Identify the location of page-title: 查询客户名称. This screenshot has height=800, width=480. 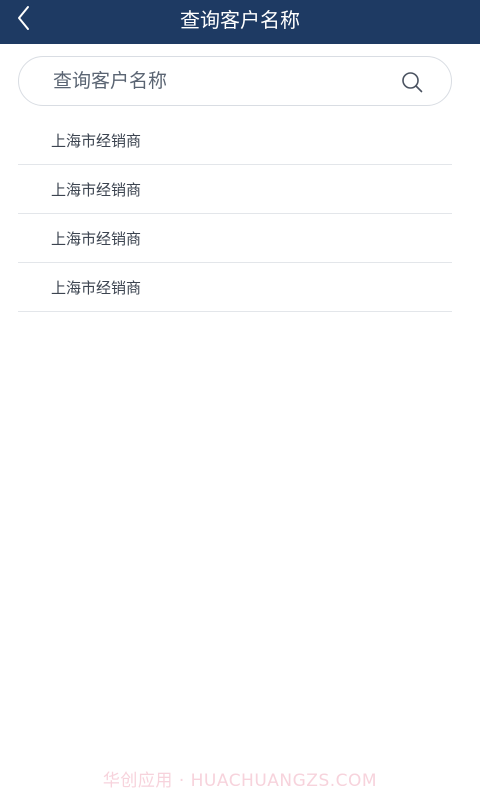
(240, 20).